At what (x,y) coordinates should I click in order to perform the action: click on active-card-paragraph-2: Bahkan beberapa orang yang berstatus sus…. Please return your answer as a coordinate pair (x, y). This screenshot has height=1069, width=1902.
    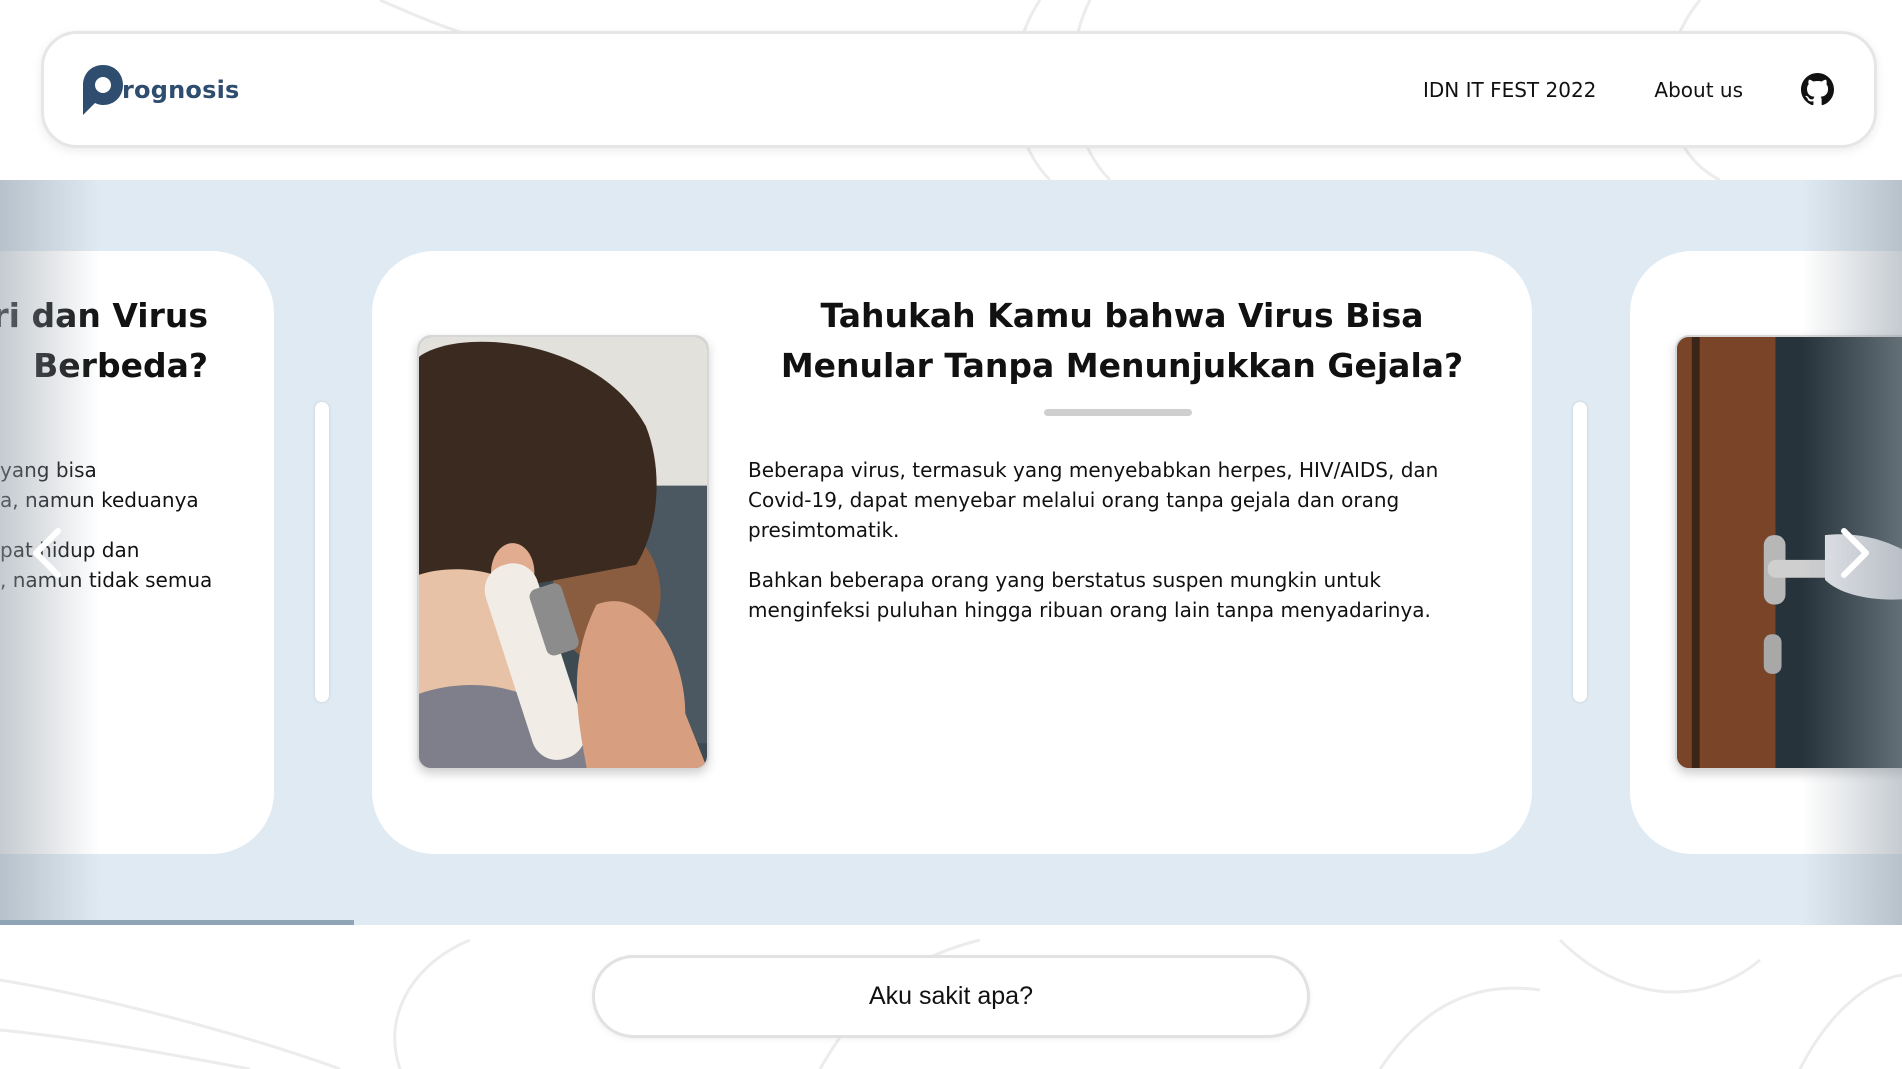
    Looking at the image, I should click on (1089, 595).